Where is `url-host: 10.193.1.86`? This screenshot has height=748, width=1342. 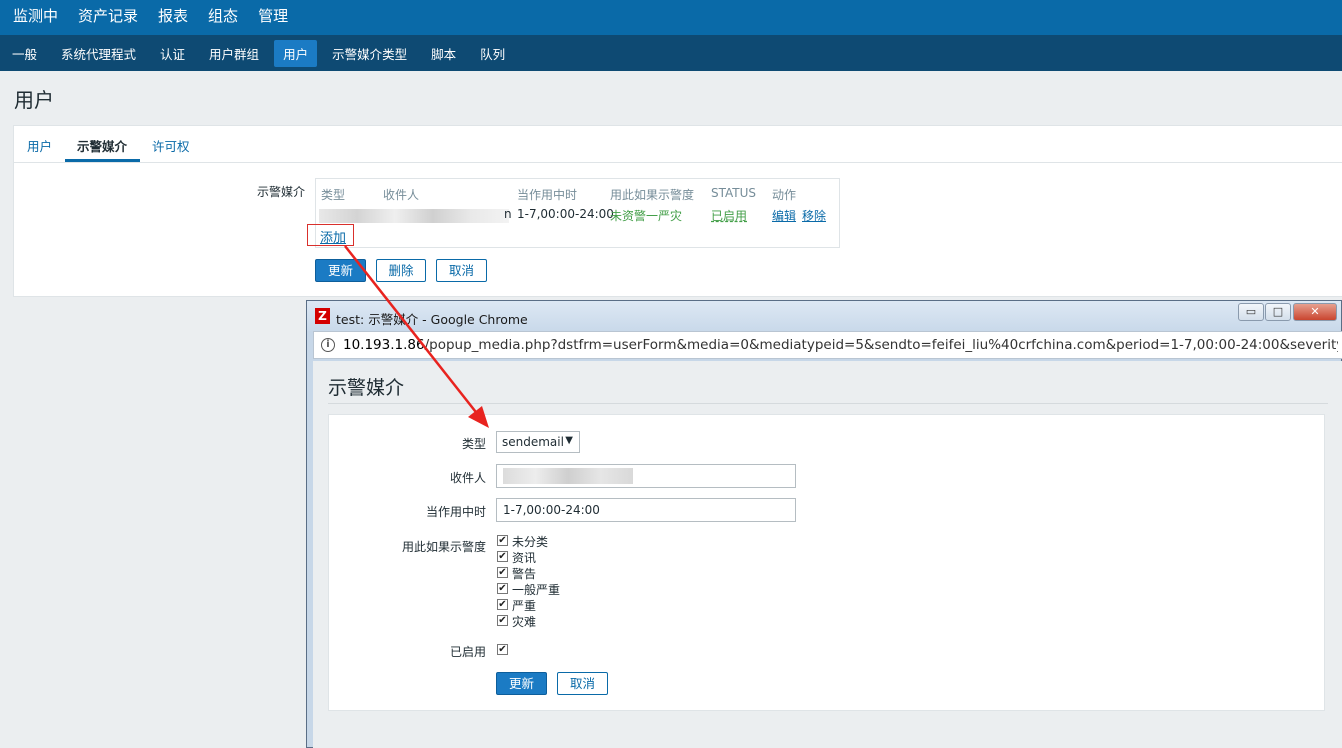
url-host: 10.193.1.86 is located at coordinates (384, 345).